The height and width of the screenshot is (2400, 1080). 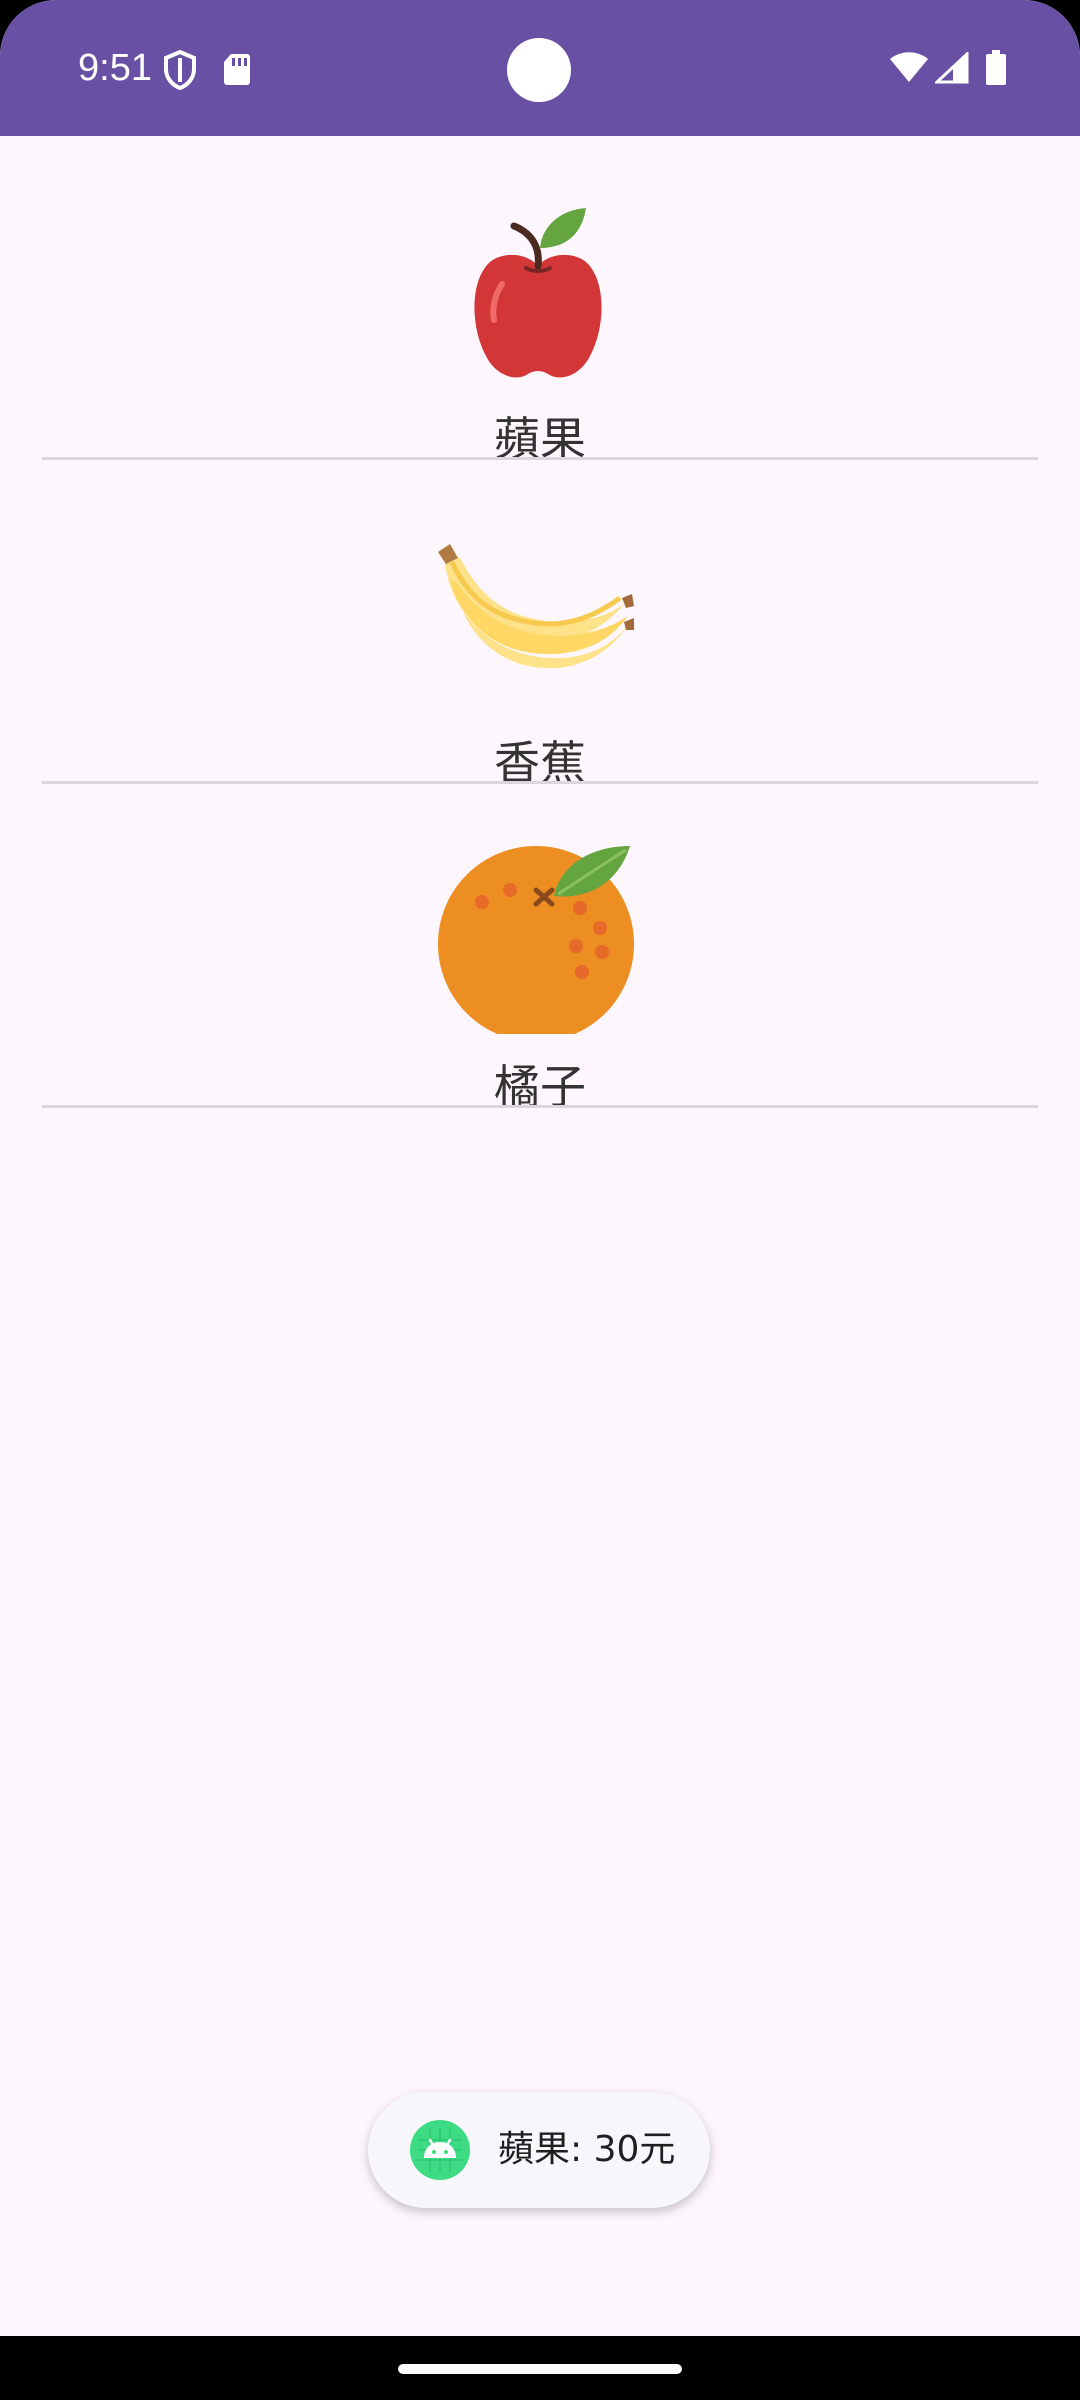 I want to click on list-item-banana: 香蕉, so click(x=540, y=624).